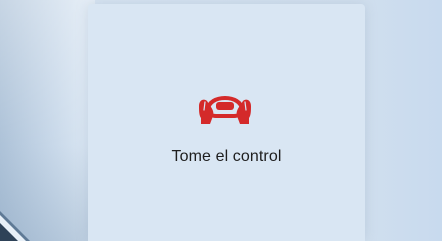  Describe the element at coordinates (225, 110) in the screenshot. I see `hands-on-wheel-icon` at that location.